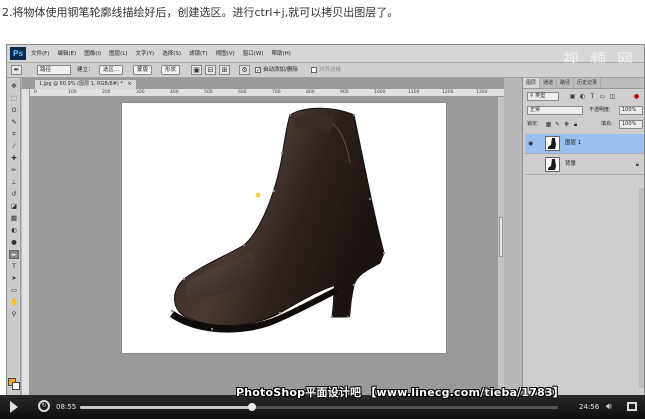 This screenshot has width=645, height=419. Describe the element at coordinates (319, 407) in the screenshot. I see `progress-track` at that location.